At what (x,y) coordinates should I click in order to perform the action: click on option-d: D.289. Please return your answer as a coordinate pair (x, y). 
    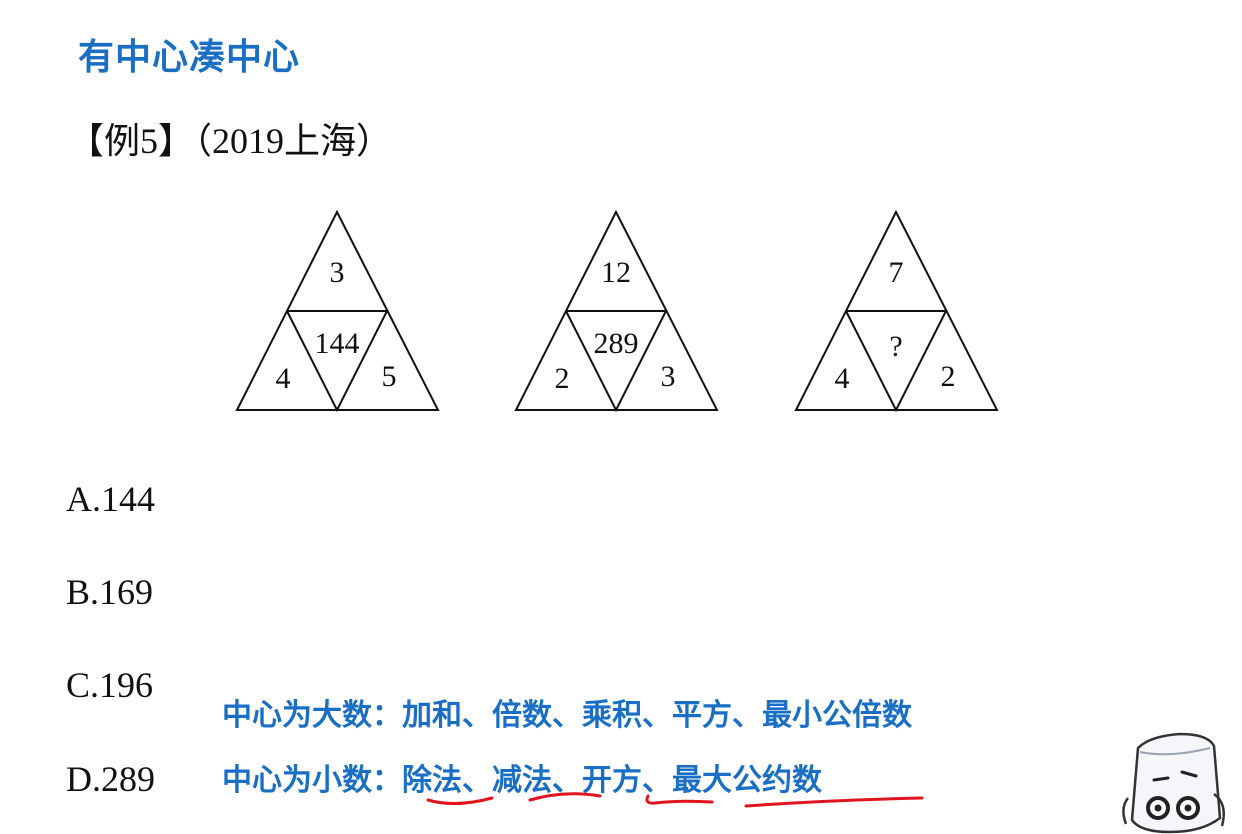
    Looking at the image, I should click on (110, 779).